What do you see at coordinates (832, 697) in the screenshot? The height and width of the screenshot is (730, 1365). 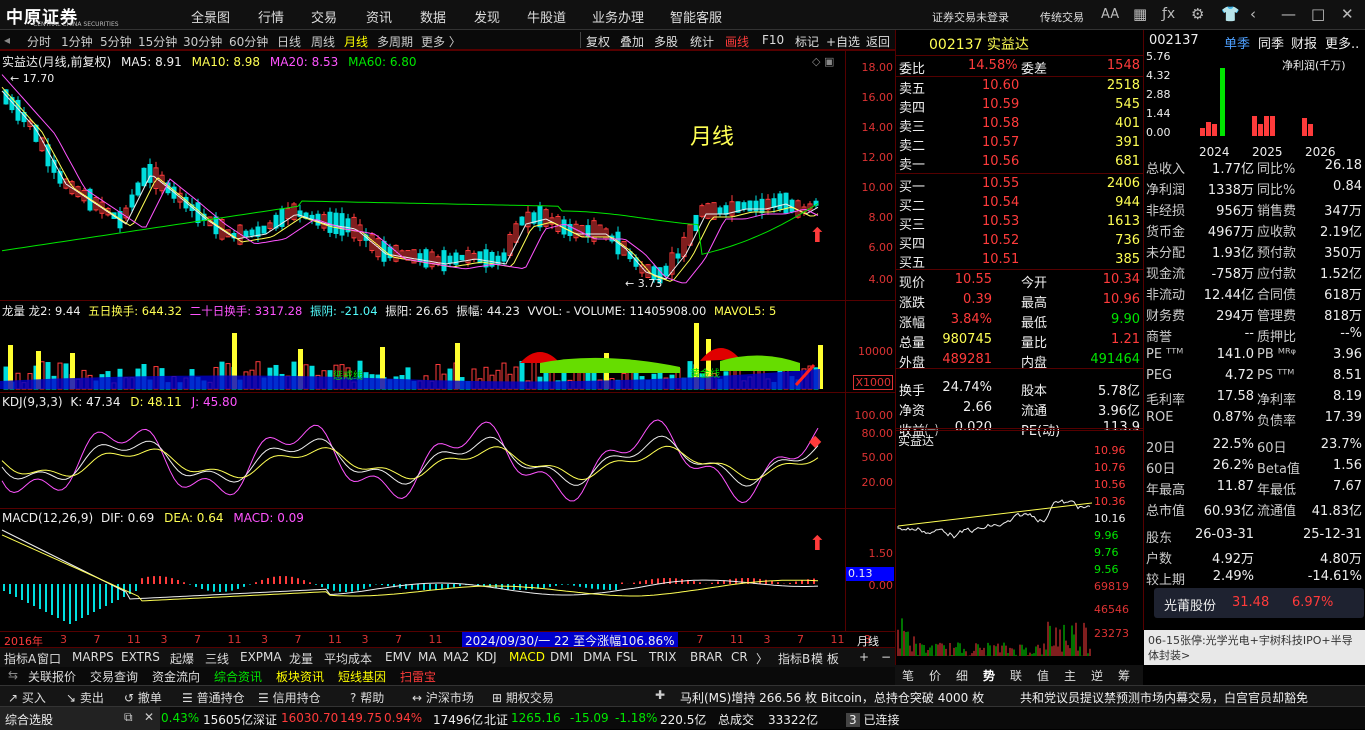 I see `news-ticker: 马利(MS)增持 266.56 枚 Bitcoin，总持仓突破 4000 枚` at bounding box center [832, 697].